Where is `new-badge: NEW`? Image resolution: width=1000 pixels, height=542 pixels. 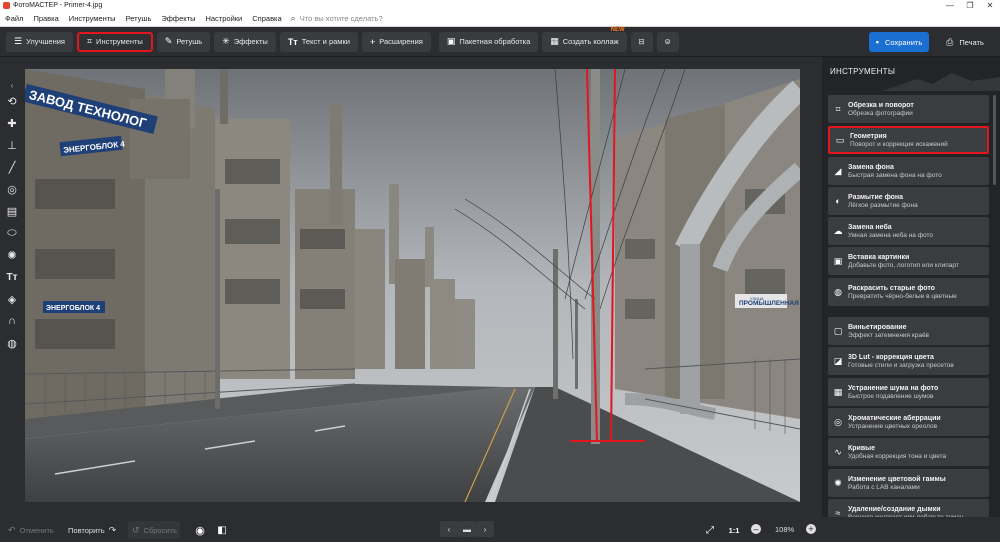
new-badge: NEW is located at coordinates (617, 29).